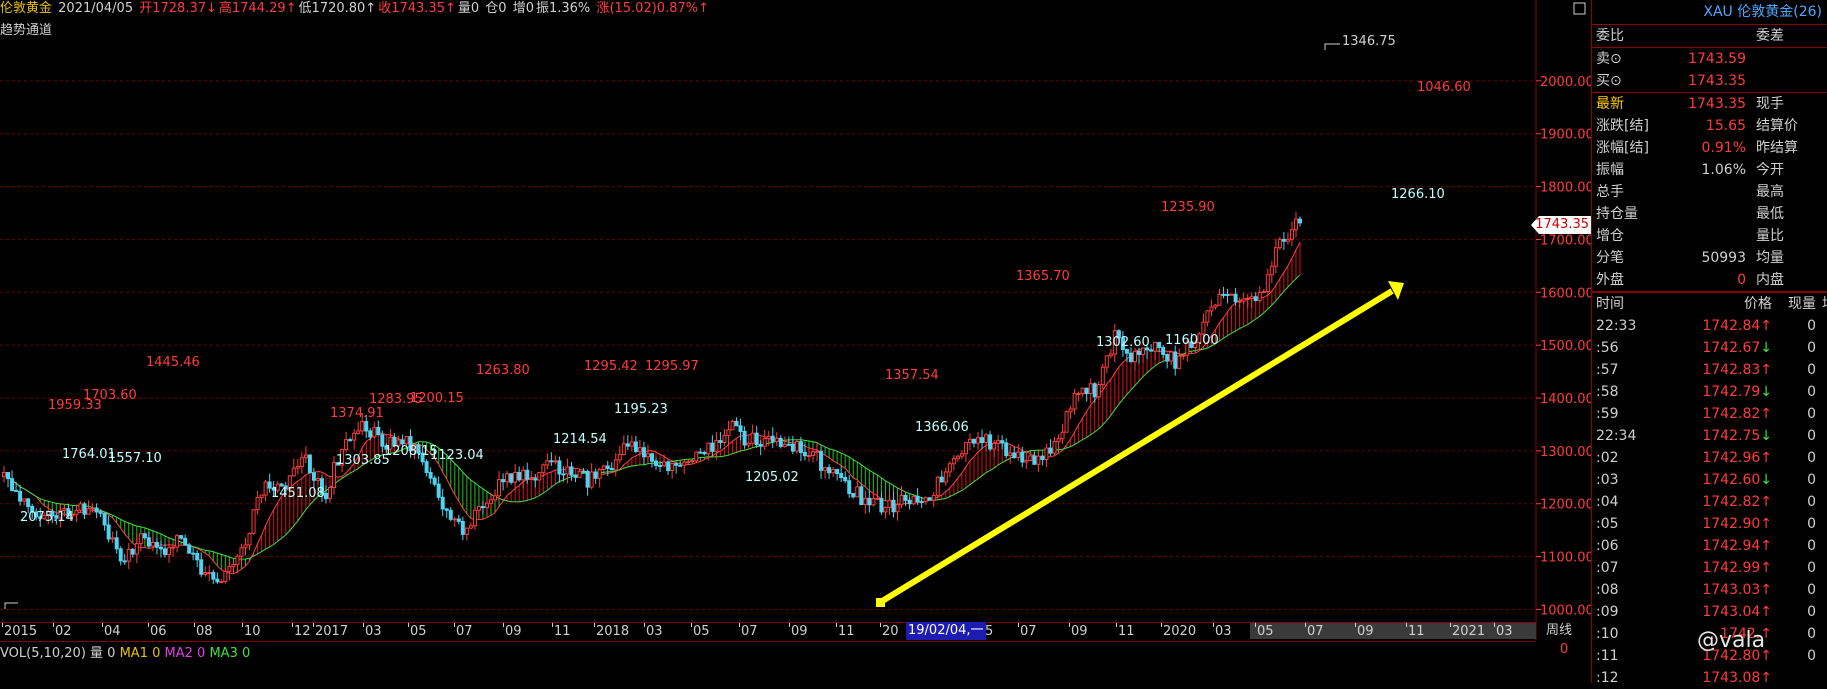 The height and width of the screenshot is (689, 1827). I want to click on tick-price: 1742.60↓, so click(1737, 480).